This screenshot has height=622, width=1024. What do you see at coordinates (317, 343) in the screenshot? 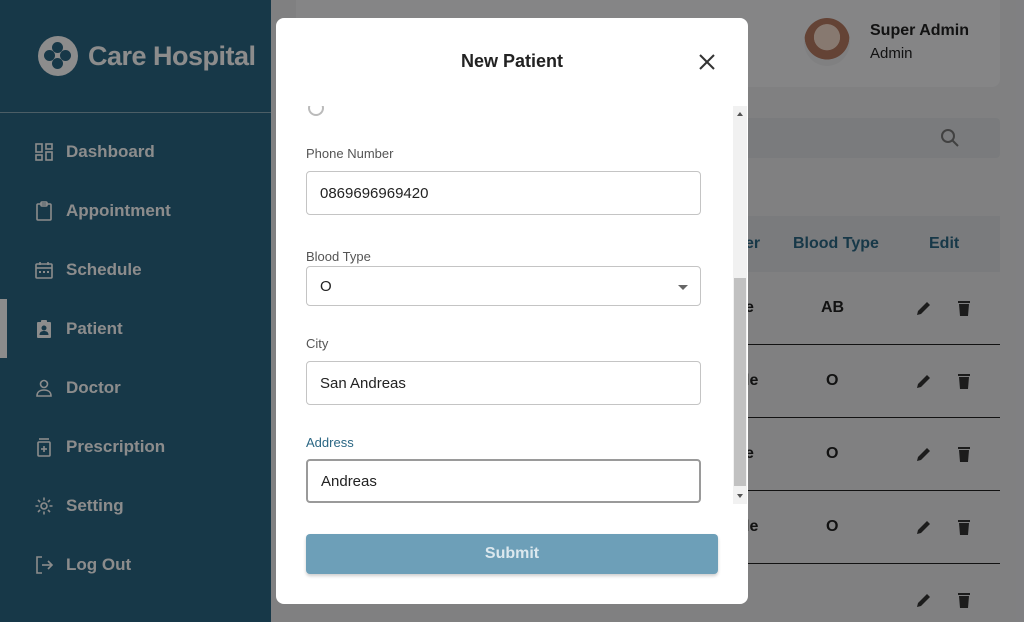
I see `city-label: City` at bounding box center [317, 343].